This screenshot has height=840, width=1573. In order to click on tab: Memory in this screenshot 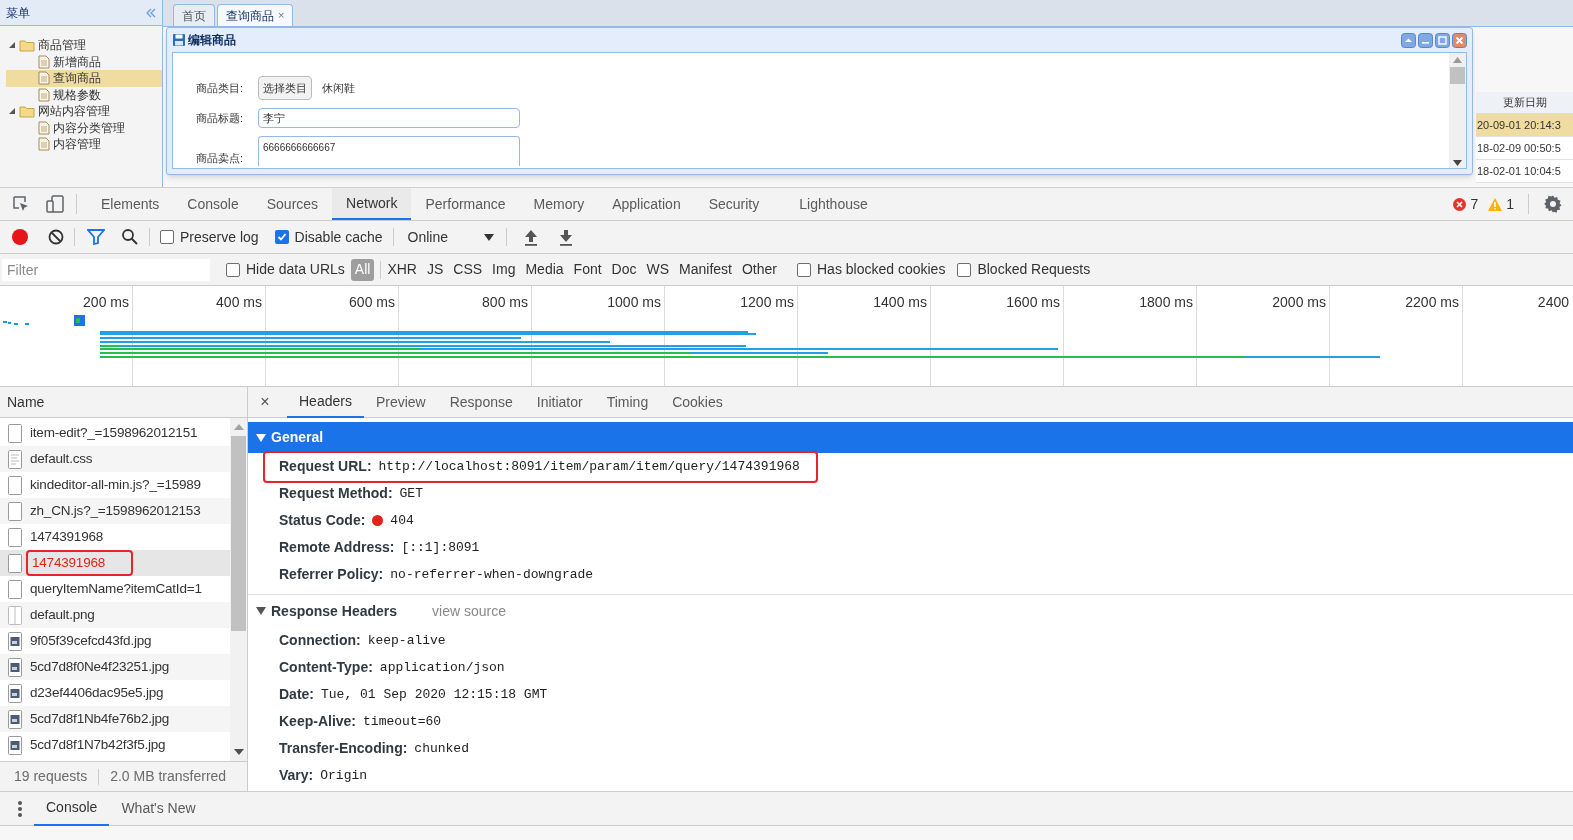, I will do `click(559, 204)`.